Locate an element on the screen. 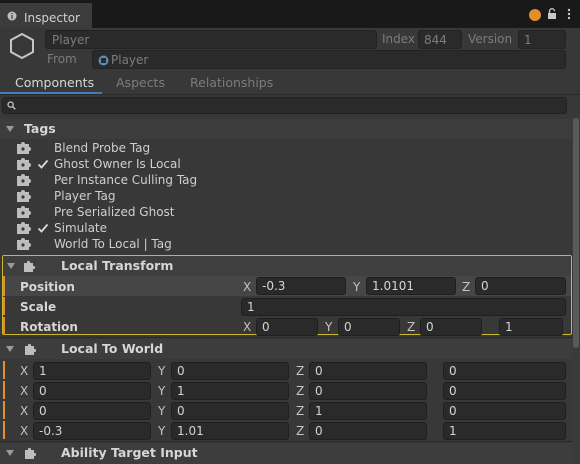 The width and height of the screenshot is (580, 464). inspector-tab: Inspector is located at coordinates (46, 15).